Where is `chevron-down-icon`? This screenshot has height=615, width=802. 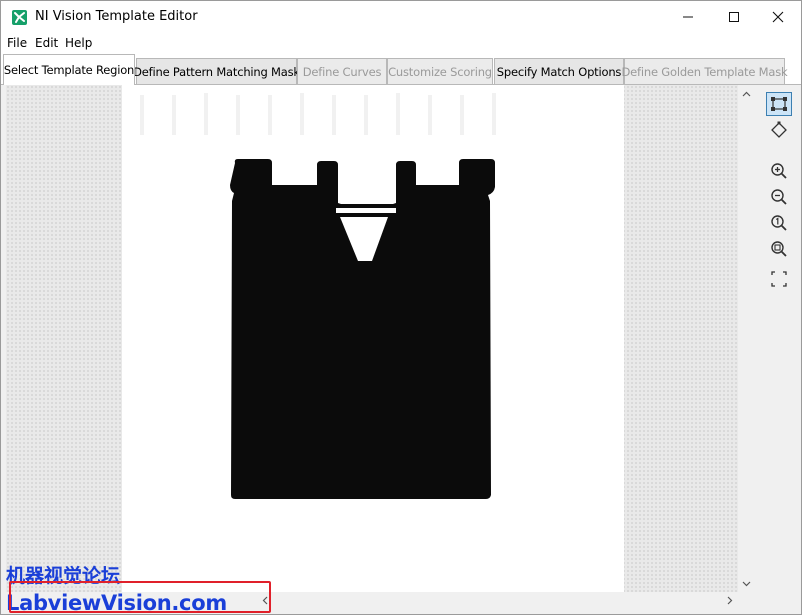
chevron-down-icon is located at coordinates (746, 583).